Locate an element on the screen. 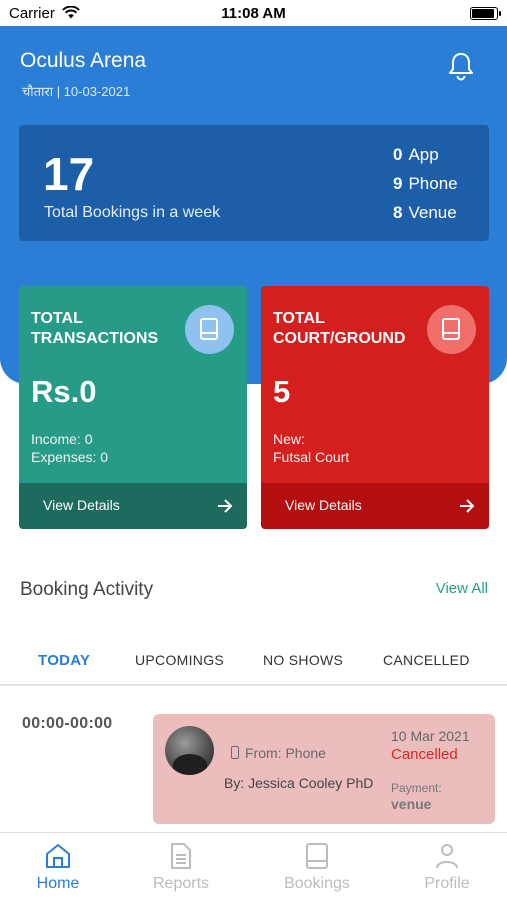  phone-icon is located at coordinates (235, 752).